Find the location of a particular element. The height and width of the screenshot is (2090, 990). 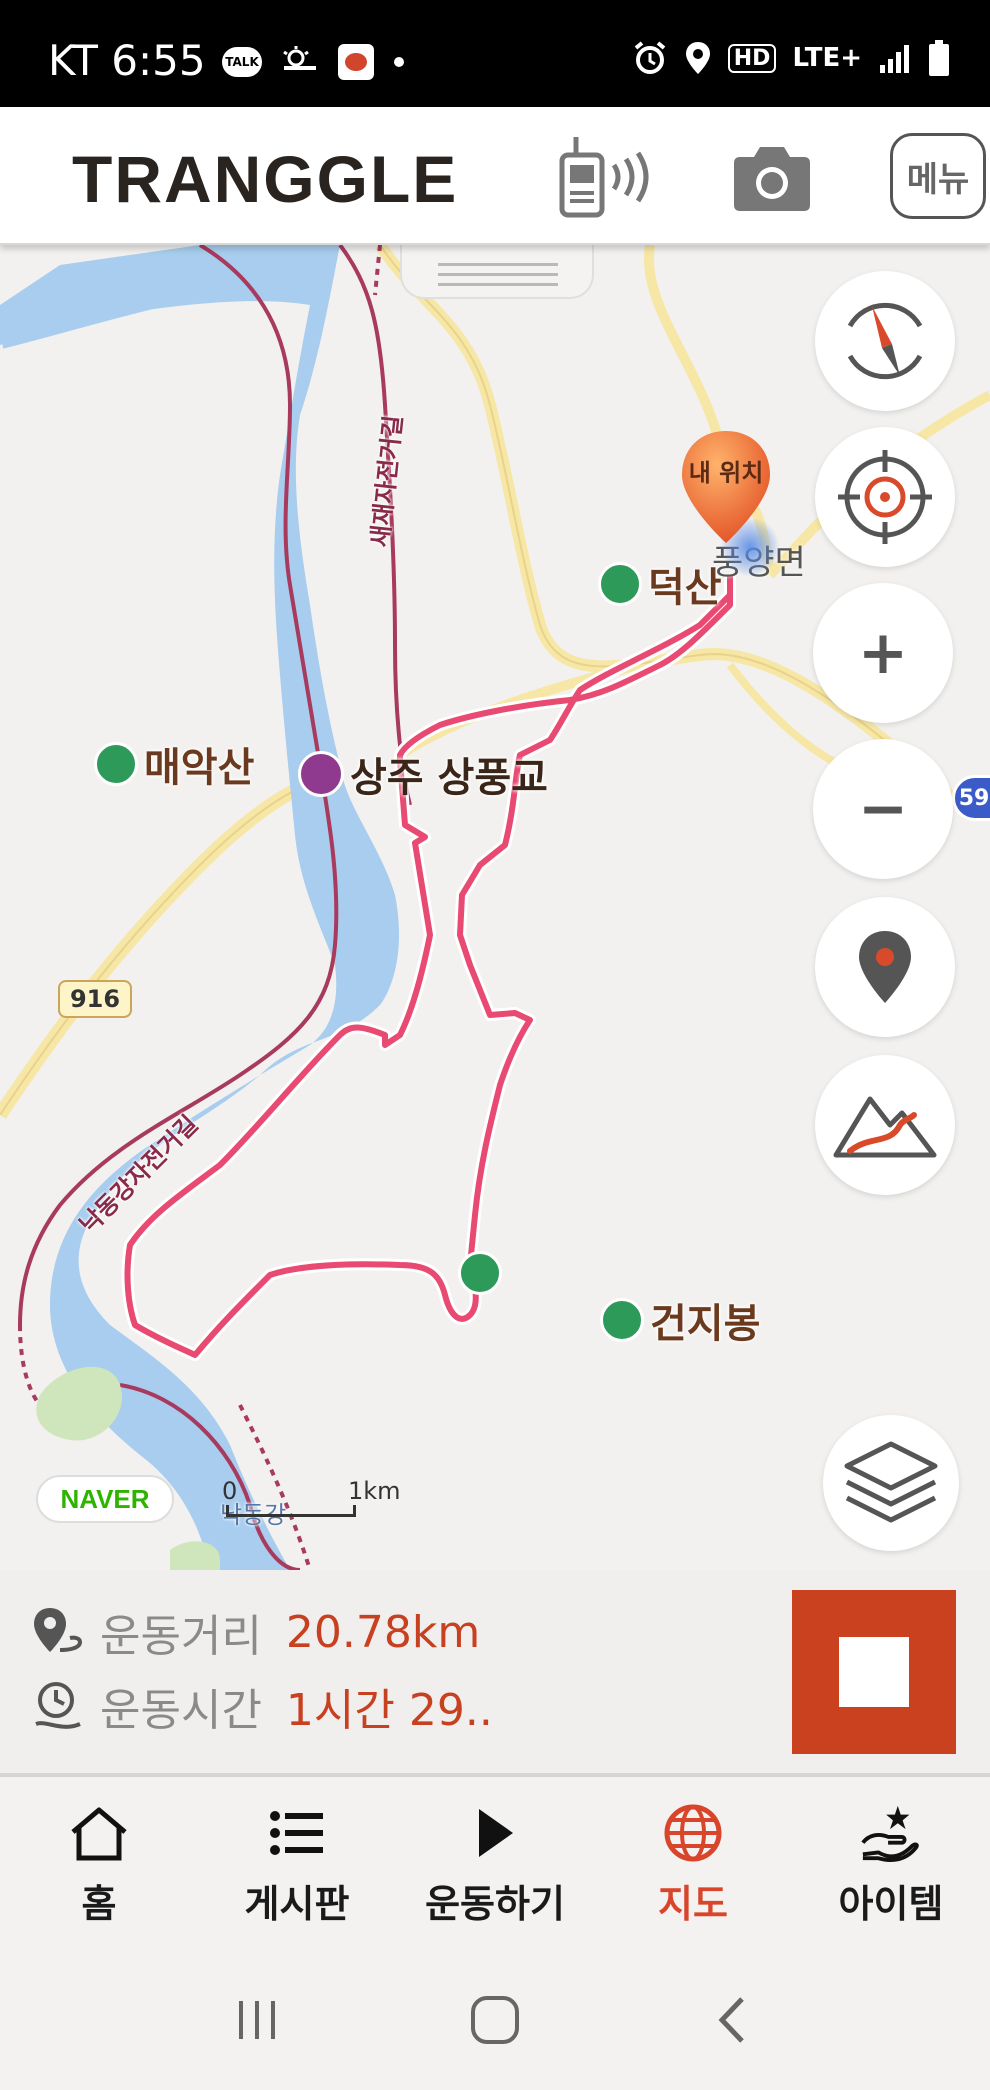

weather-icon is located at coordinates (299, 58).